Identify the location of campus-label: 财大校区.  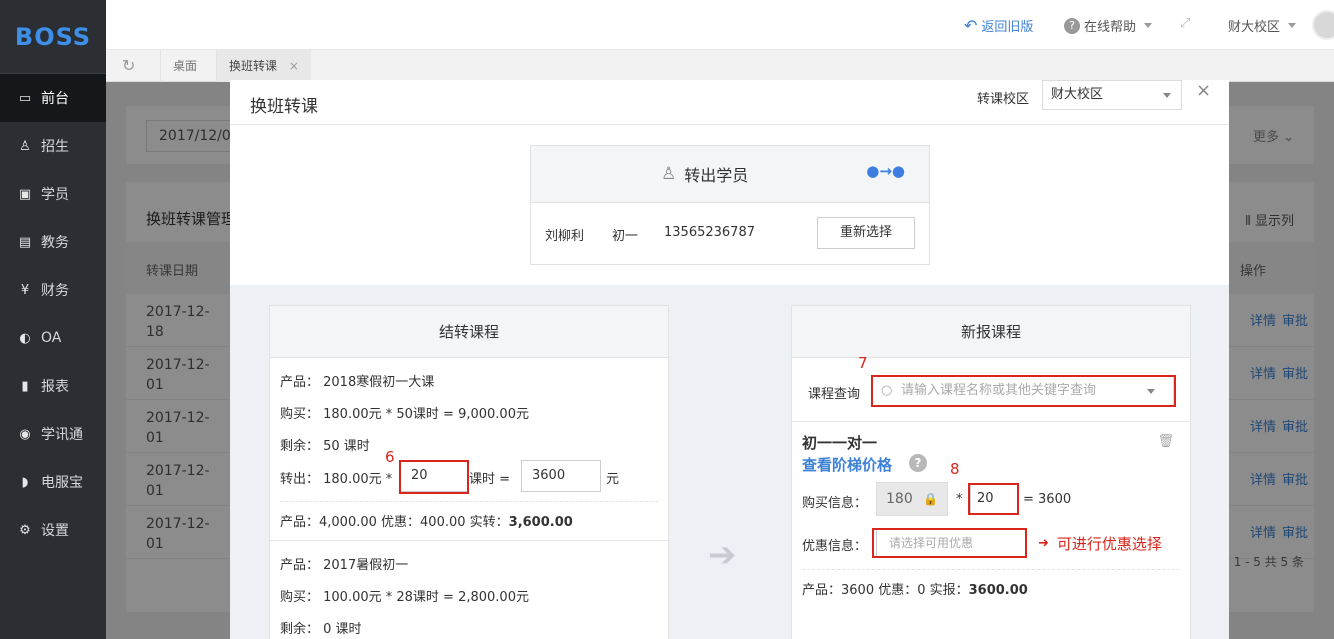
(1254, 27).